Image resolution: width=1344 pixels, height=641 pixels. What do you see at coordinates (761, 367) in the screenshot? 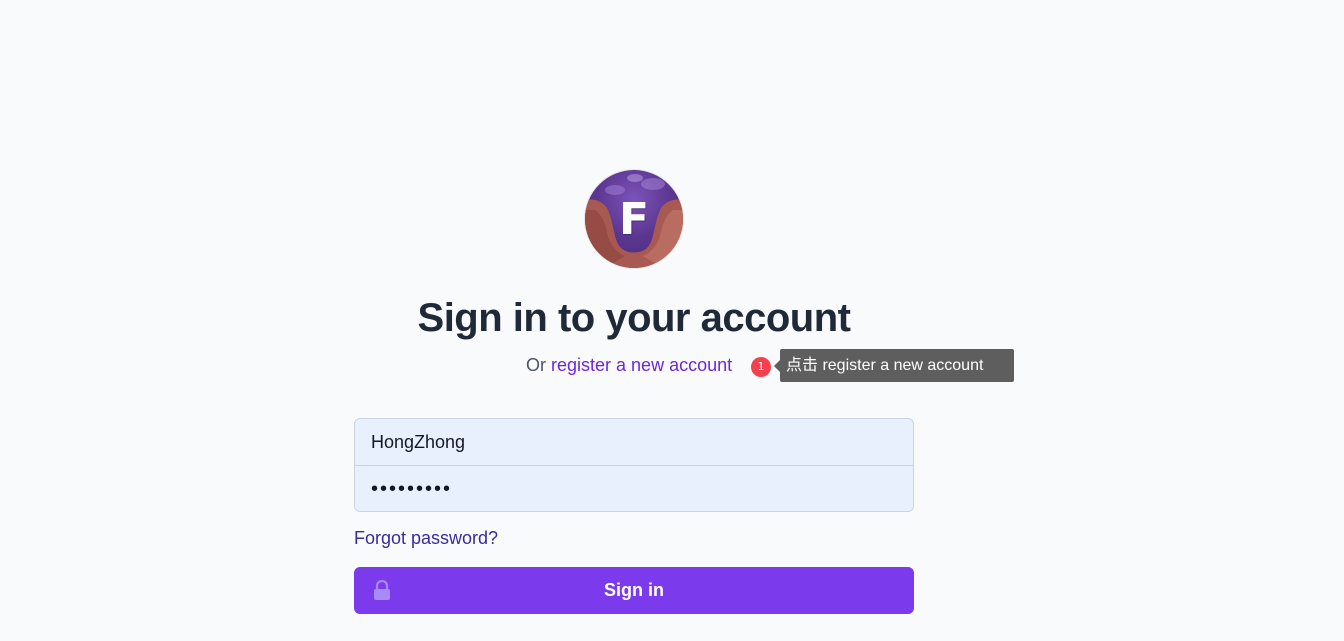
I see `hint-step-badge: 1` at bounding box center [761, 367].